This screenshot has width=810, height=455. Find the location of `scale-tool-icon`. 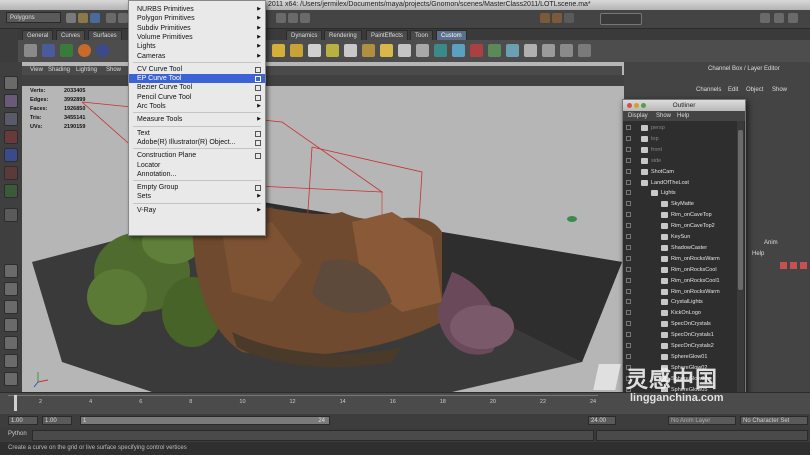

scale-tool-icon is located at coordinates (11, 173).